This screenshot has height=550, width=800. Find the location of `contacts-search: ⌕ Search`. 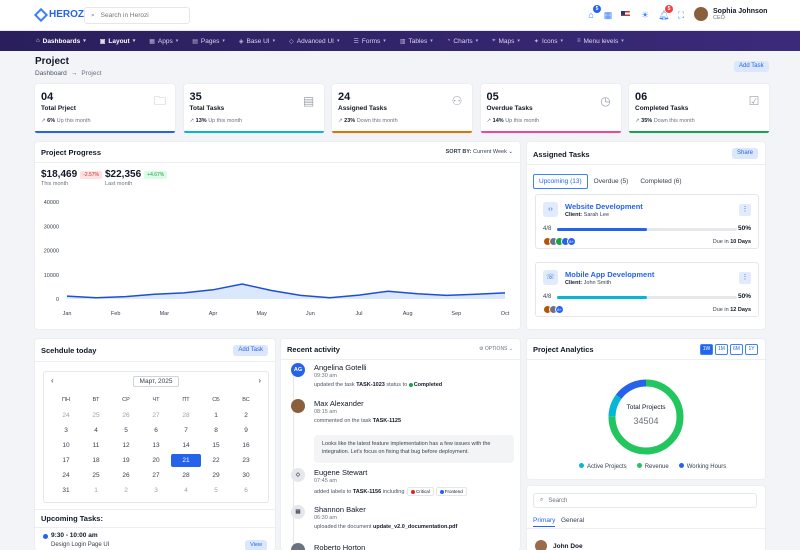

contacts-search: ⌕ Search is located at coordinates (645, 500).